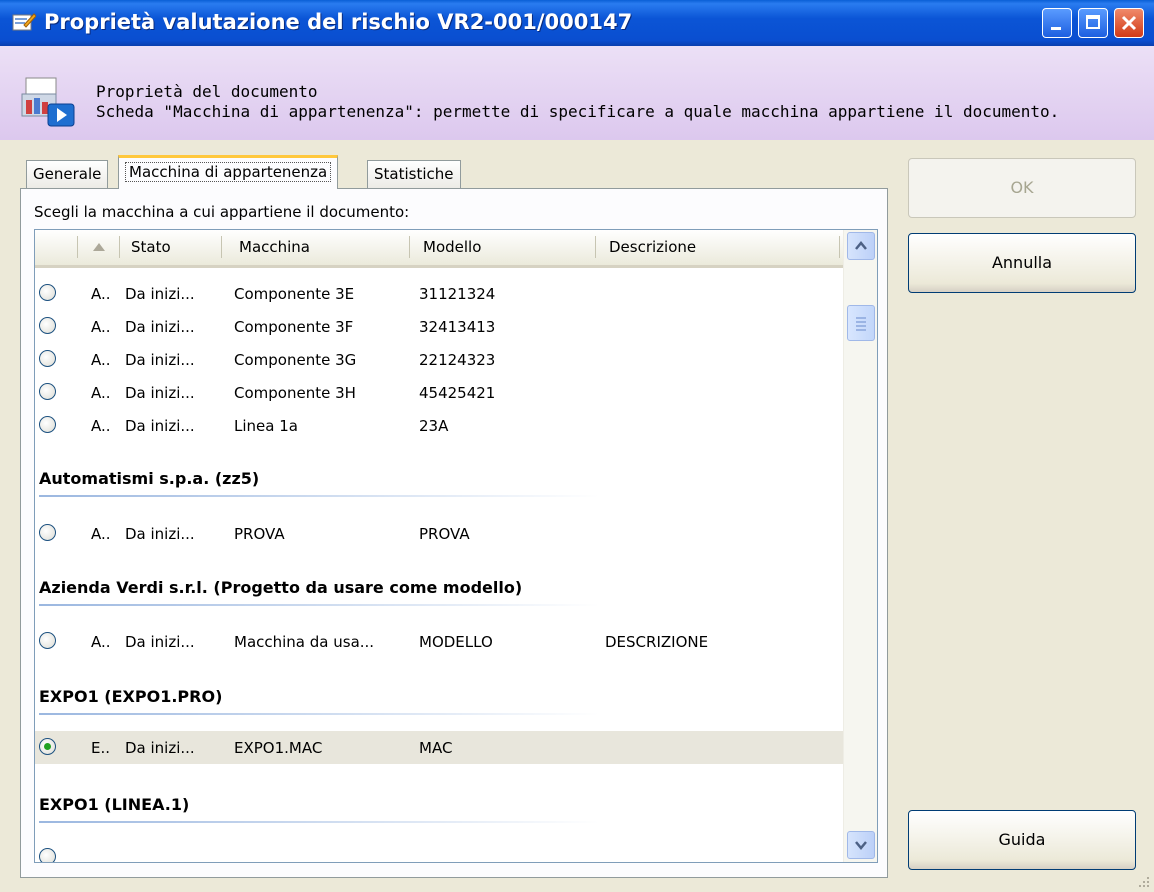  I want to click on row-modello: 31121324, so click(457, 294).